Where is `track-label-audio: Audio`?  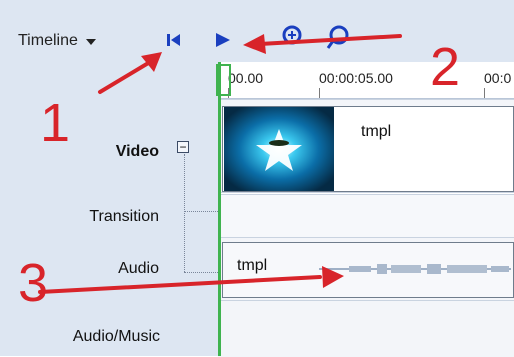
track-label-audio: Audio is located at coordinates (138, 268).